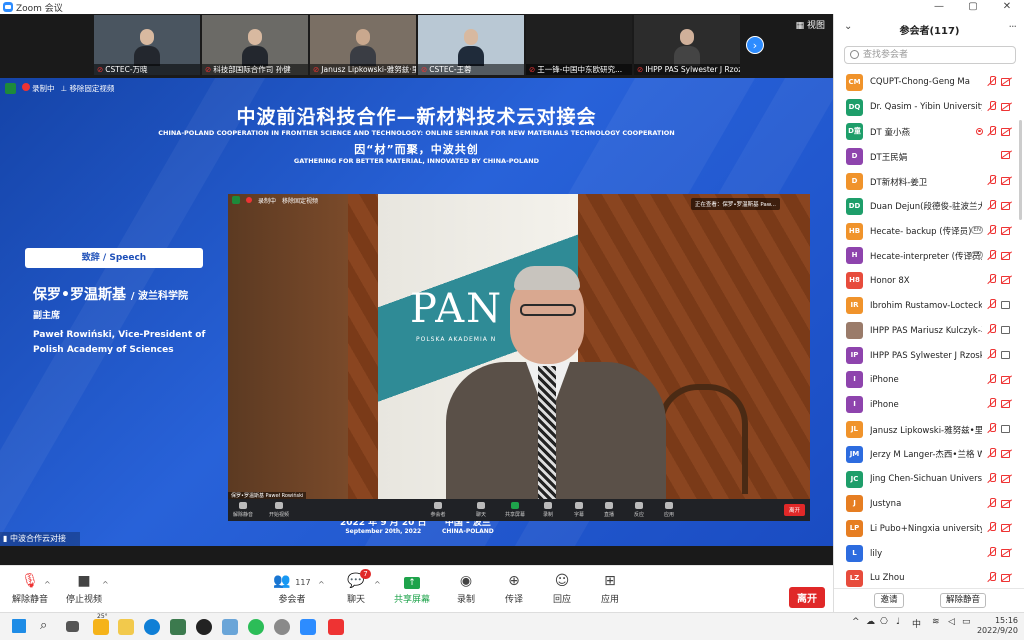 The height and width of the screenshot is (640, 1024). I want to click on participant-row: JC Jing Chen-Sichuan University, so click(924, 479).